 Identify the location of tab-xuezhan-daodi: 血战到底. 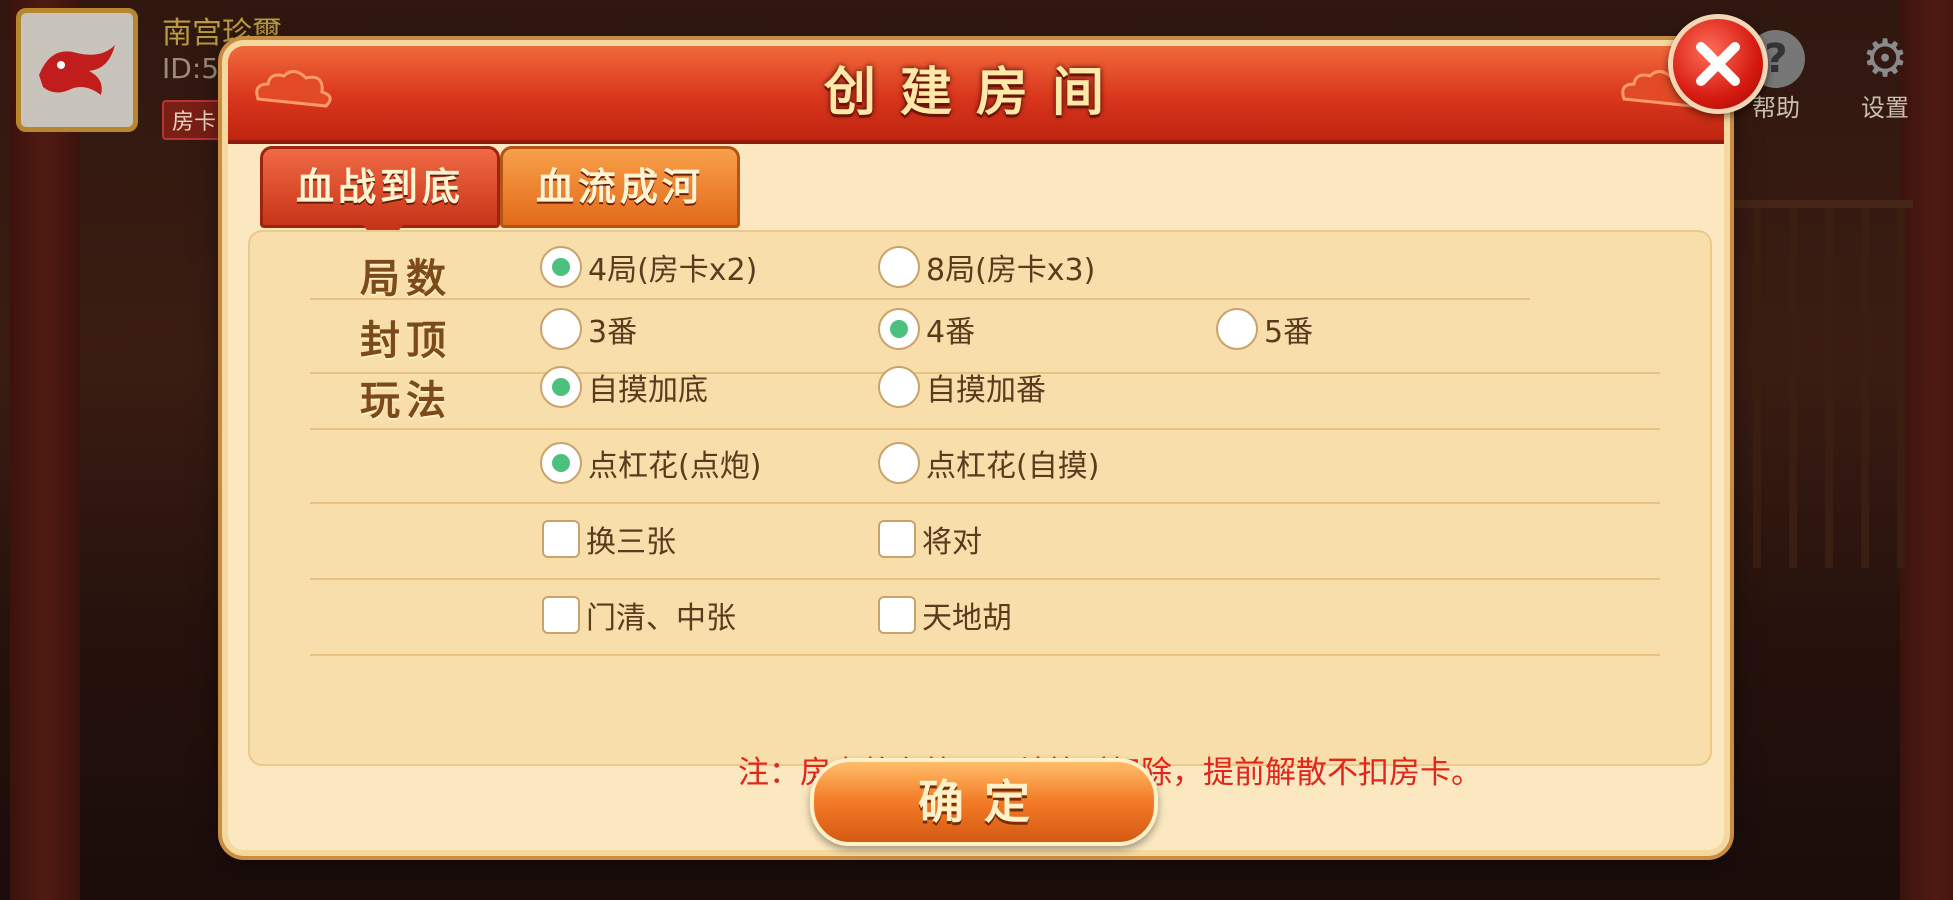
(380, 198).